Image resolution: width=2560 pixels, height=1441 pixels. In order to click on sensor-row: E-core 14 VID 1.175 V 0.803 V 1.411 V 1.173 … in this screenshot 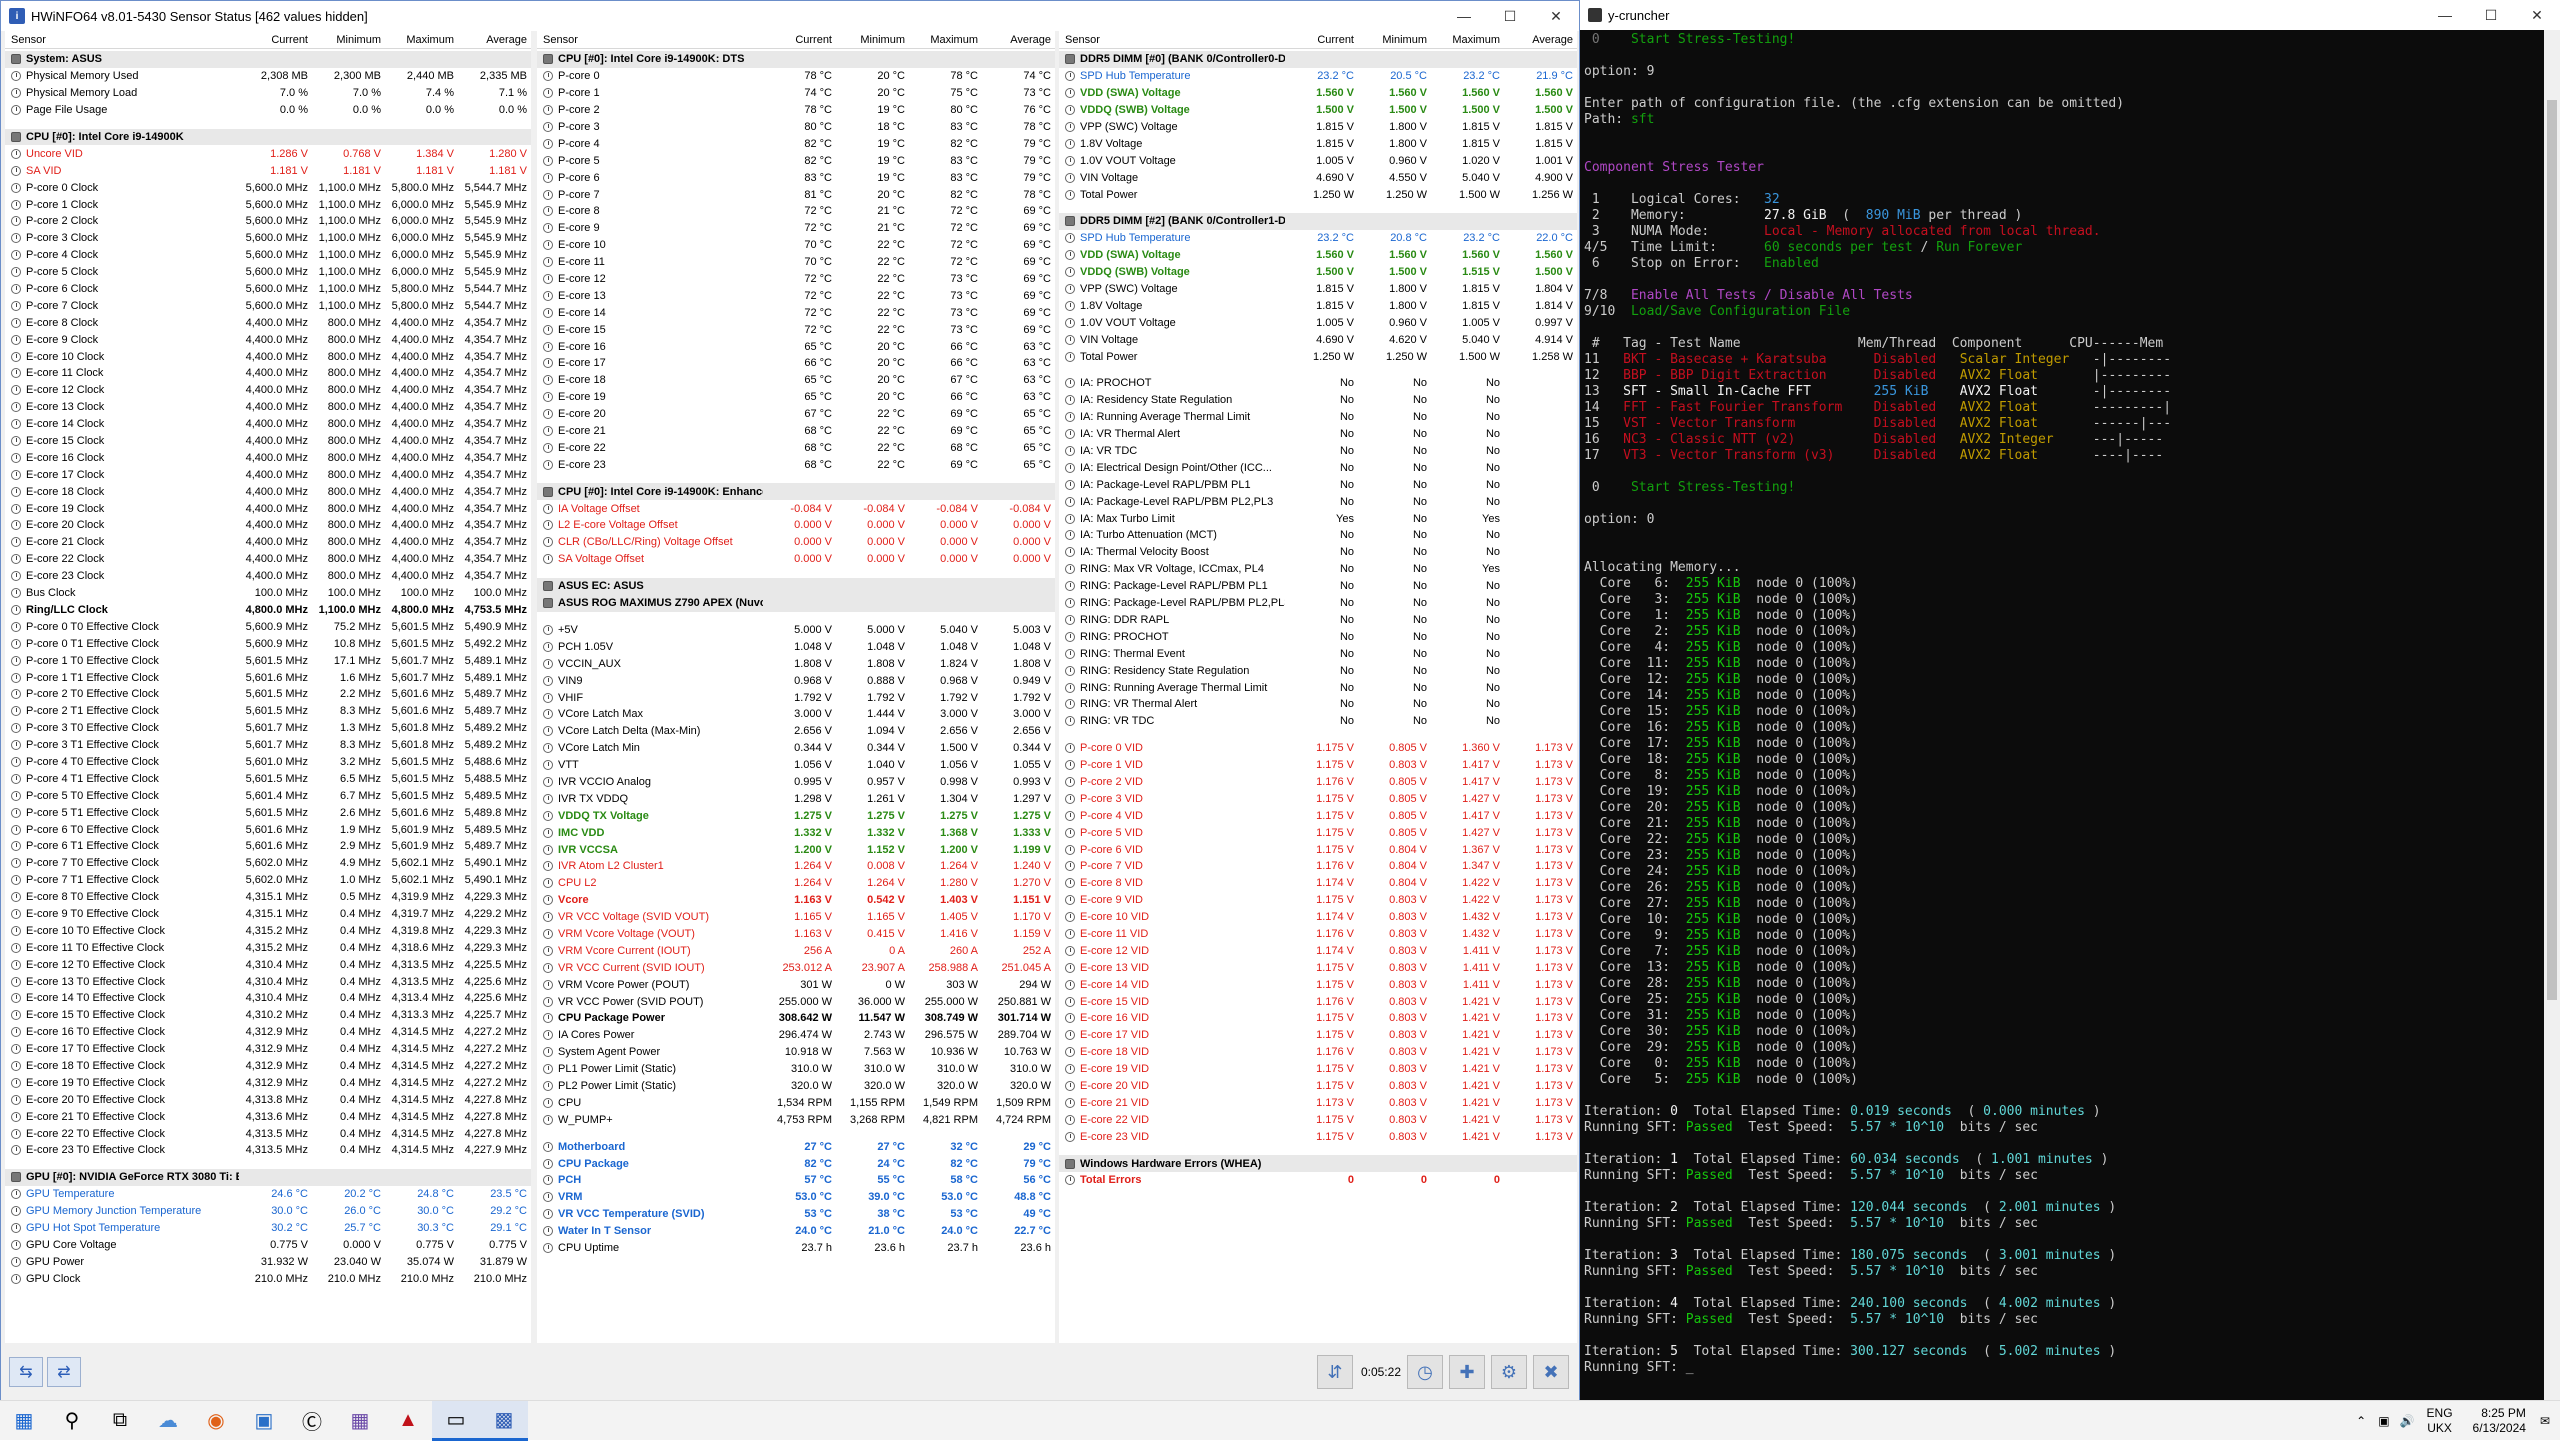, I will do `click(1318, 984)`.